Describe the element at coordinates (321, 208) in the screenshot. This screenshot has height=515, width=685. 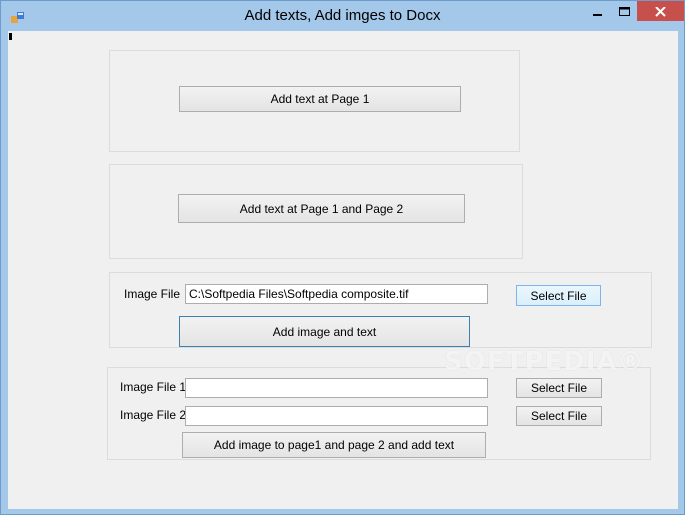
I see `add-text-page1-page2-button: Add text at Page 1 and Page 2` at that location.